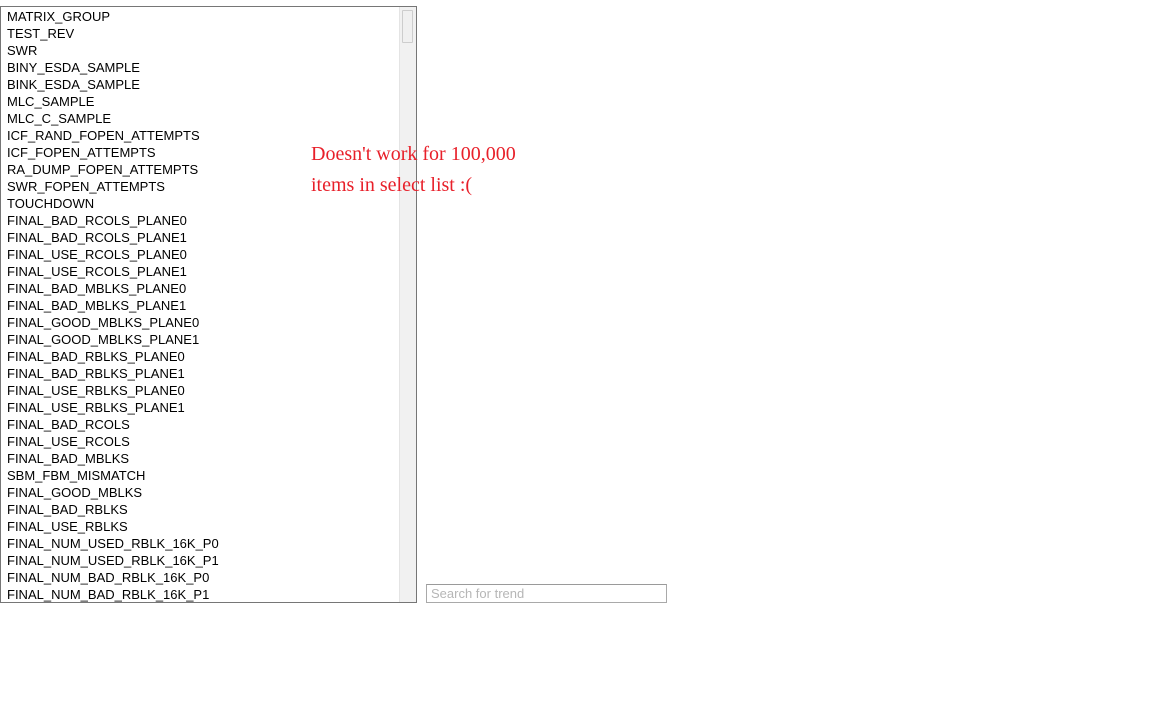 Image resolution: width=1152 pixels, height=720 pixels. I want to click on trend-option: FINAL_USE_RCOLS_PLANE0, so click(200, 254).